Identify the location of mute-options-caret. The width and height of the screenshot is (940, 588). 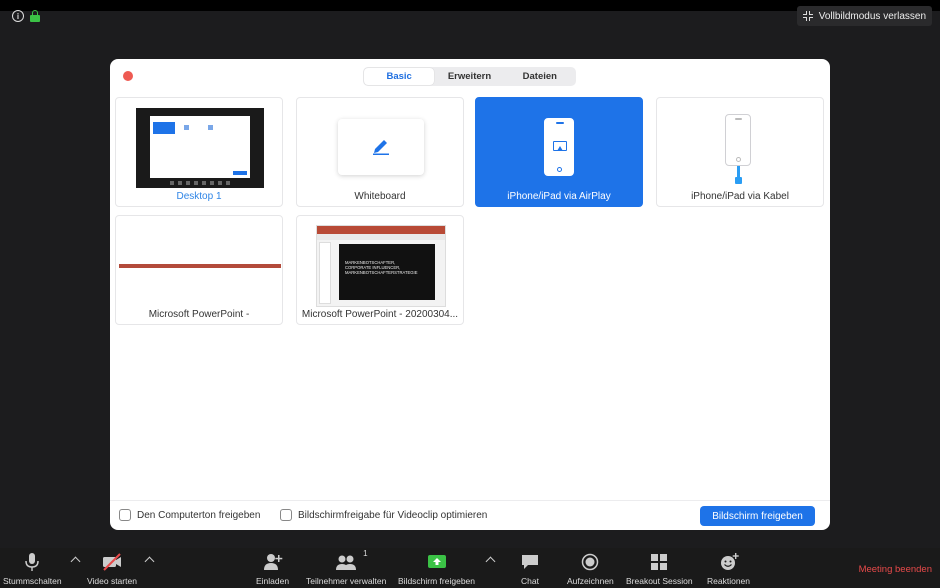
(75, 561).